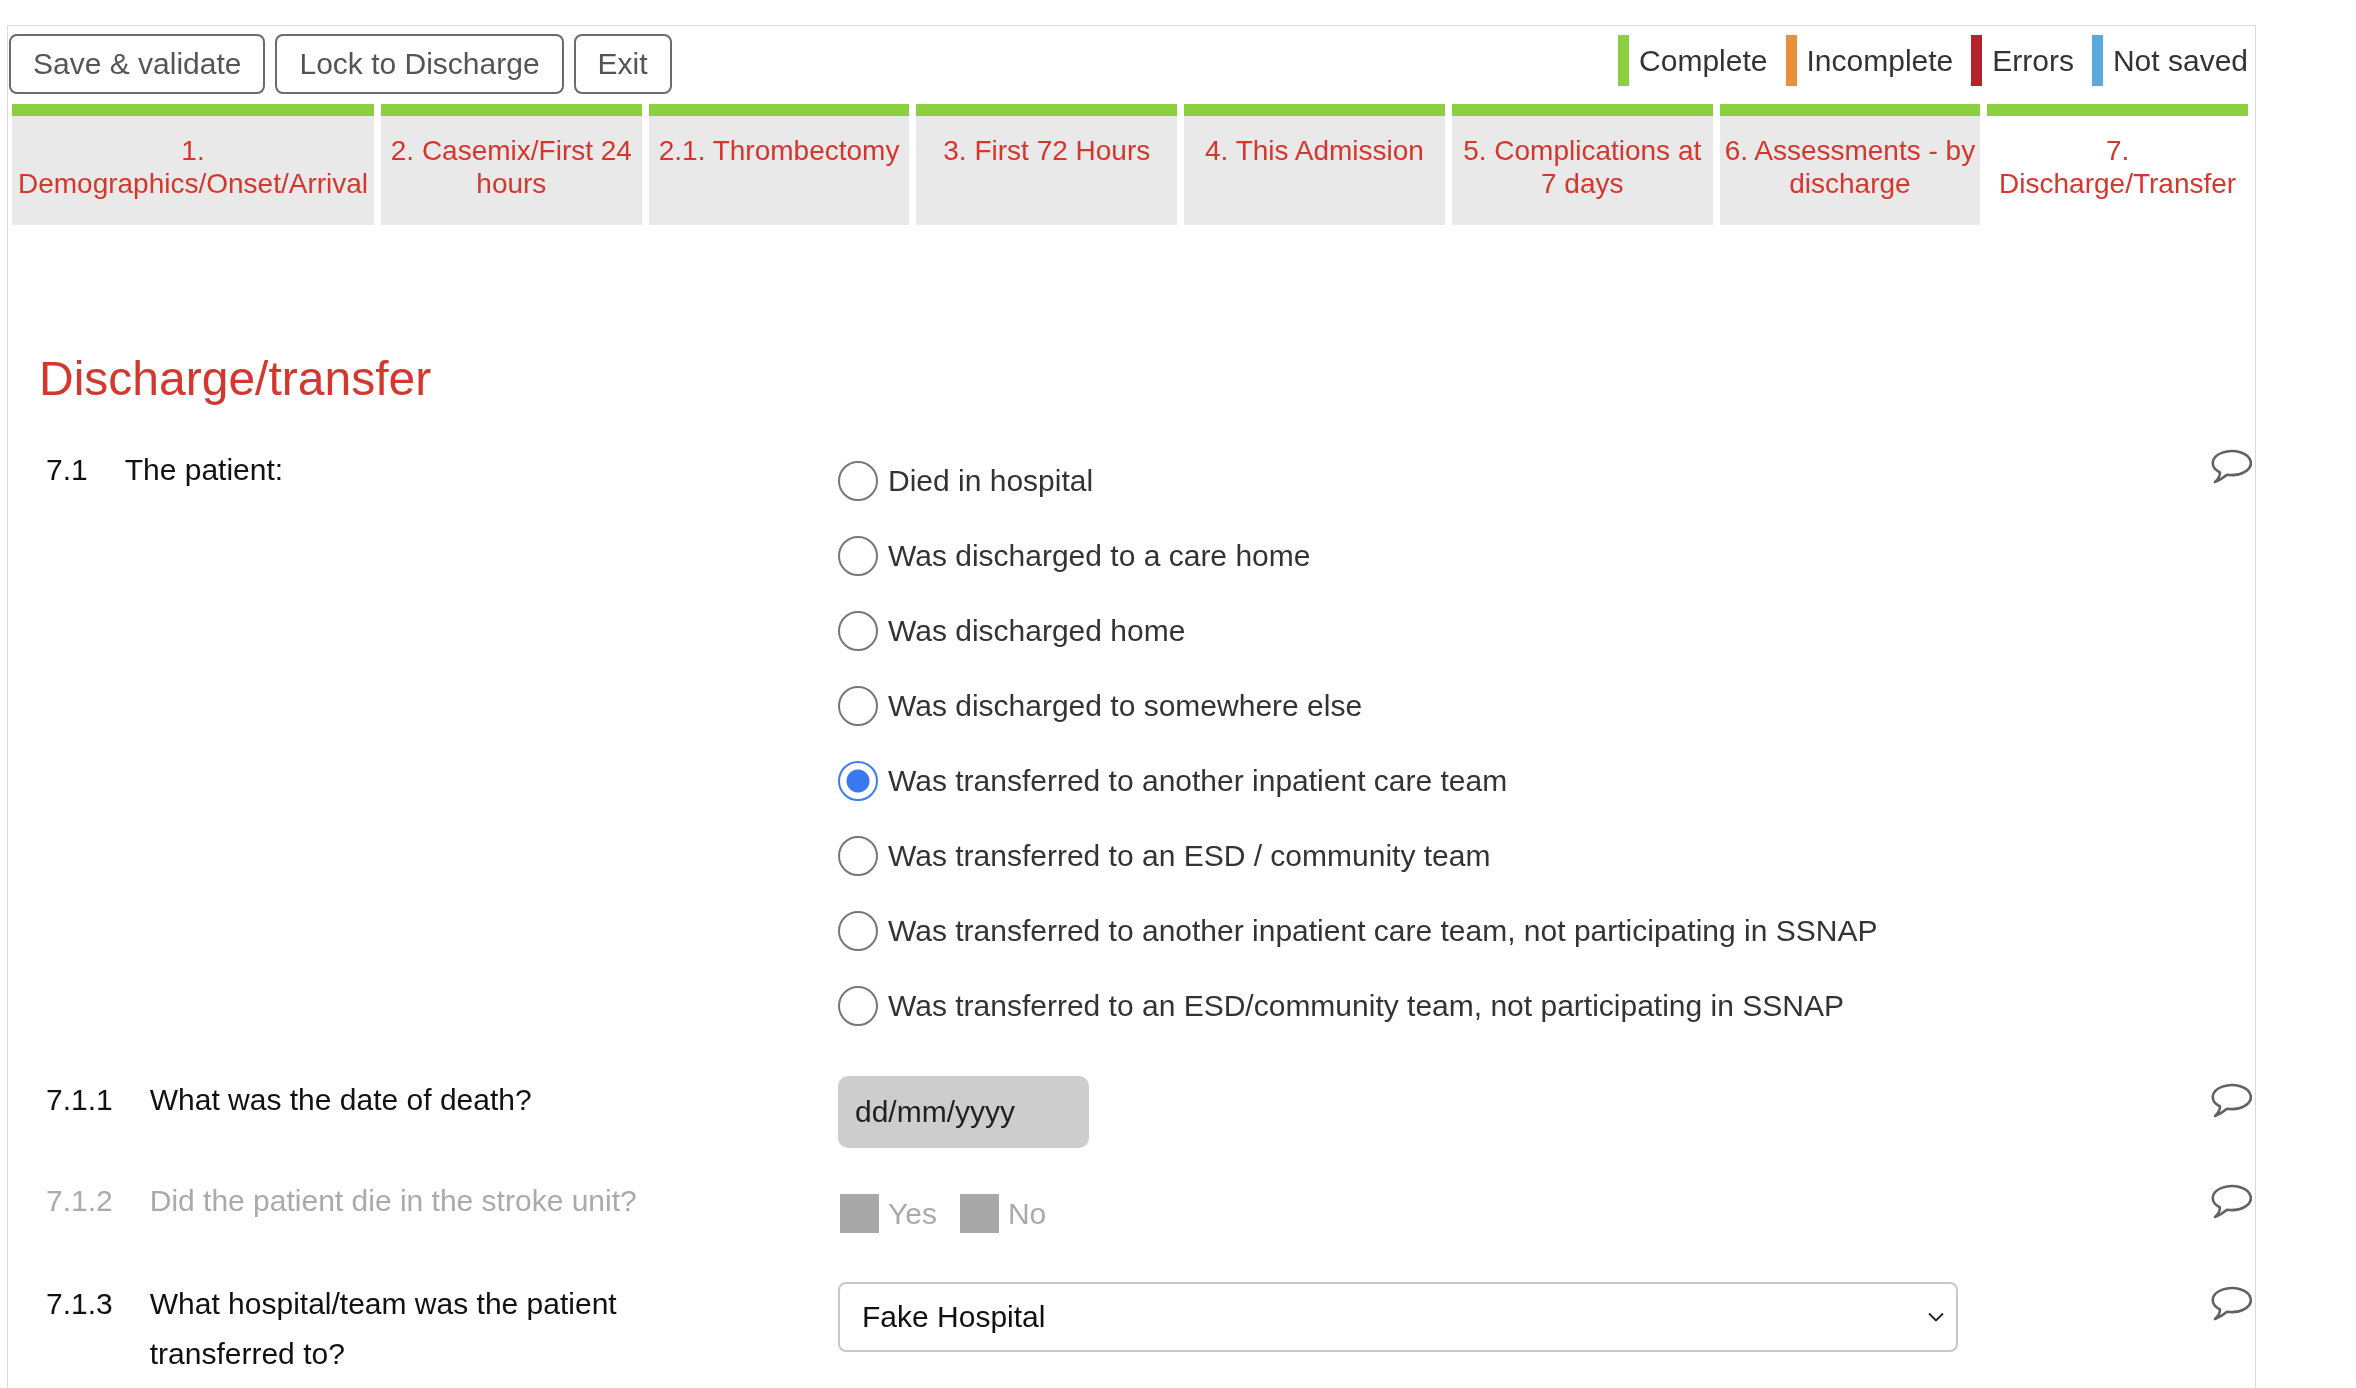 The width and height of the screenshot is (2356, 1388). I want to click on option-label: Yes, so click(912, 1213).